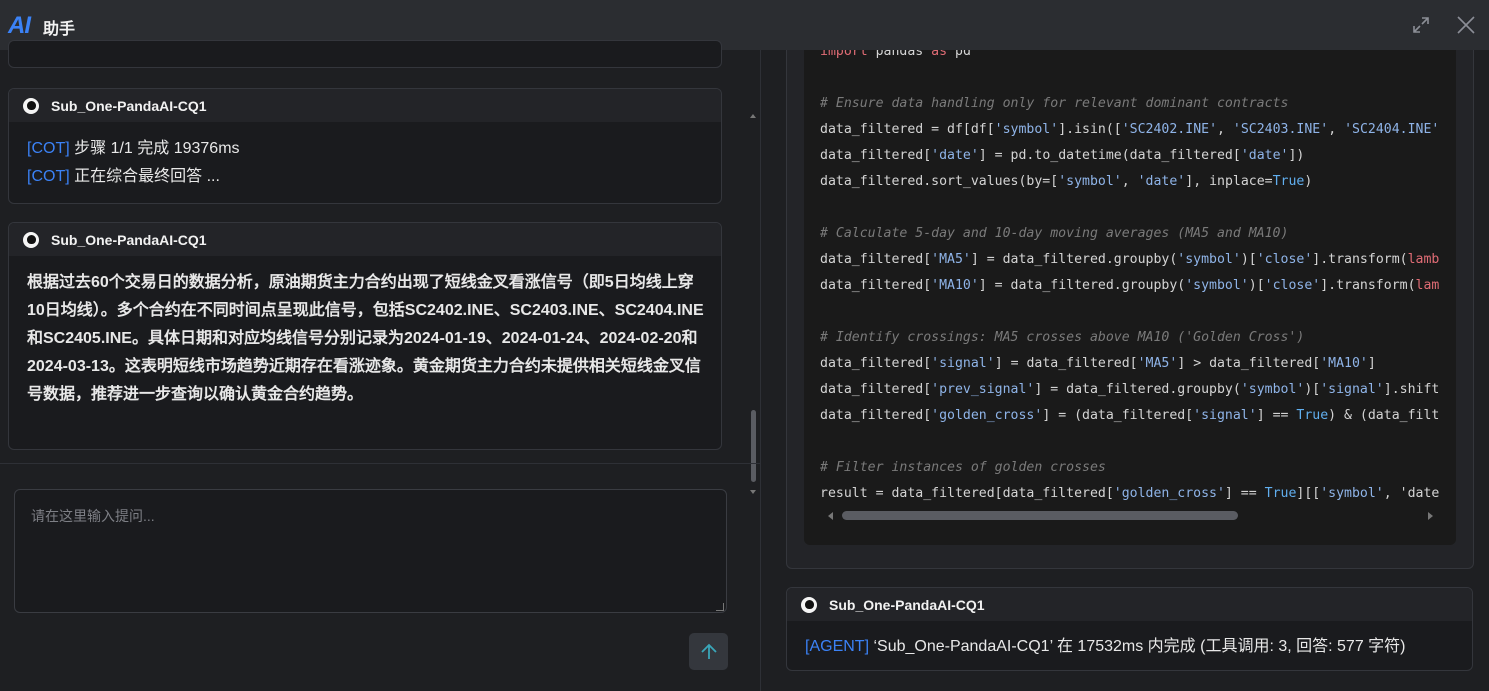 Image resolution: width=1489 pixels, height=691 pixels. What do you see at coordinates (1466, 25) in the screenshot?
I see `close-icon` at bounding box center [1466, 25].